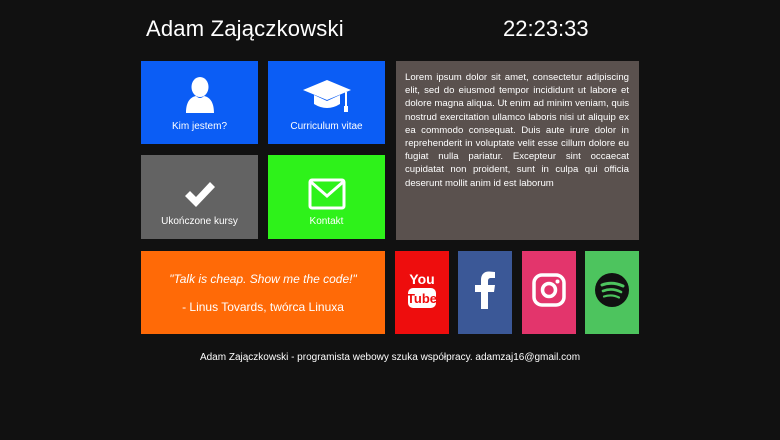 The width and height of the screenshot is (780, 440). I want to click on tile-about: Kim jestem?, so click(199, 102).